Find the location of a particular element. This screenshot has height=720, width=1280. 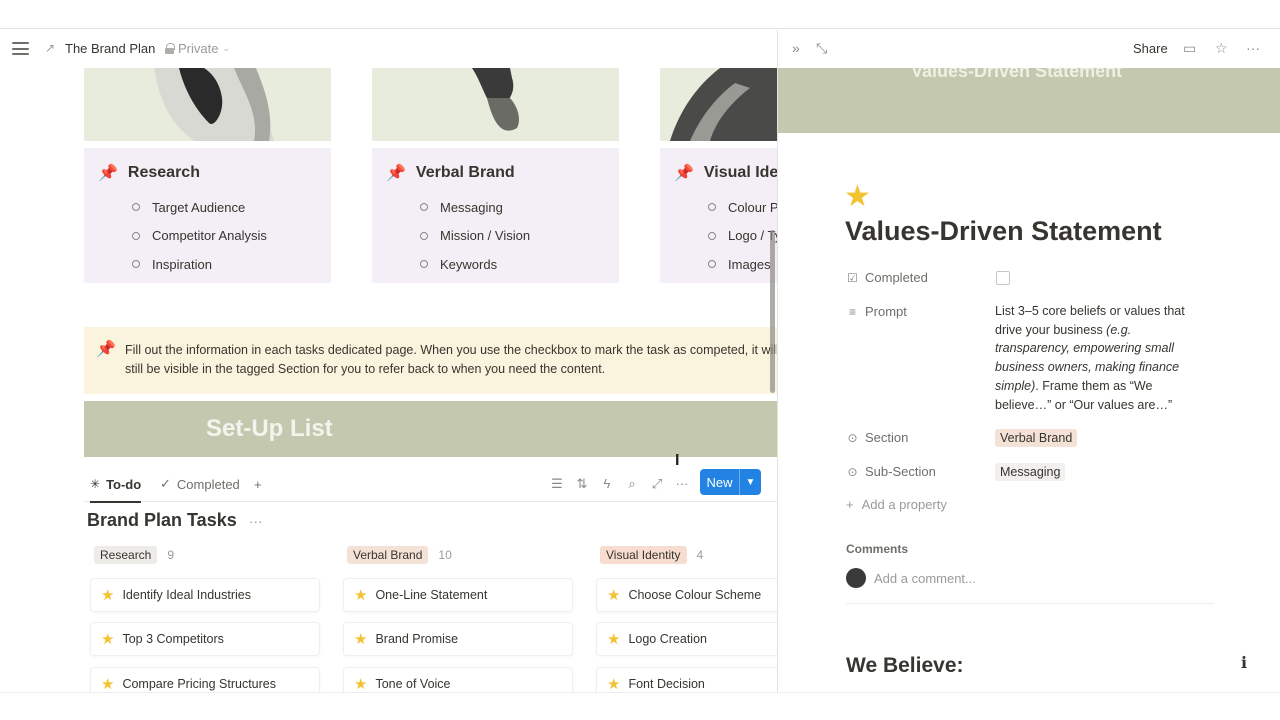

tab-label: To-do is located at coordinates (124, 484).